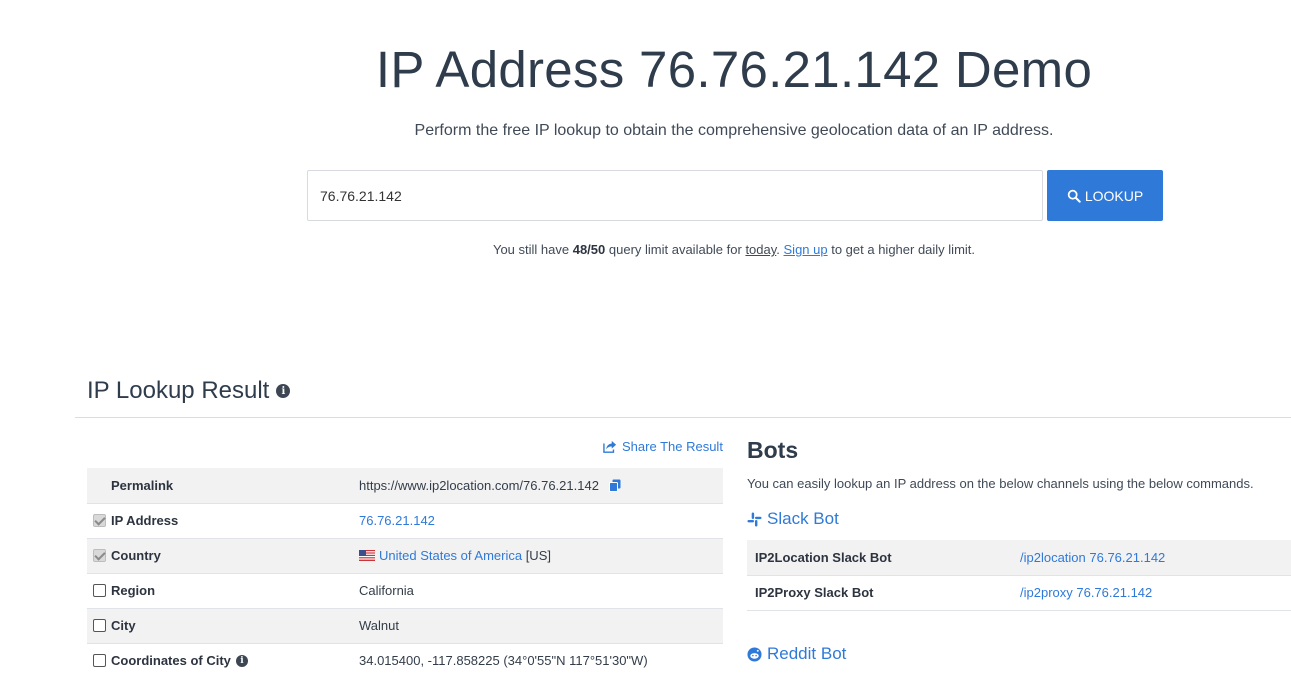  I want to click on signup-link: Sign up, so click(806, 249).